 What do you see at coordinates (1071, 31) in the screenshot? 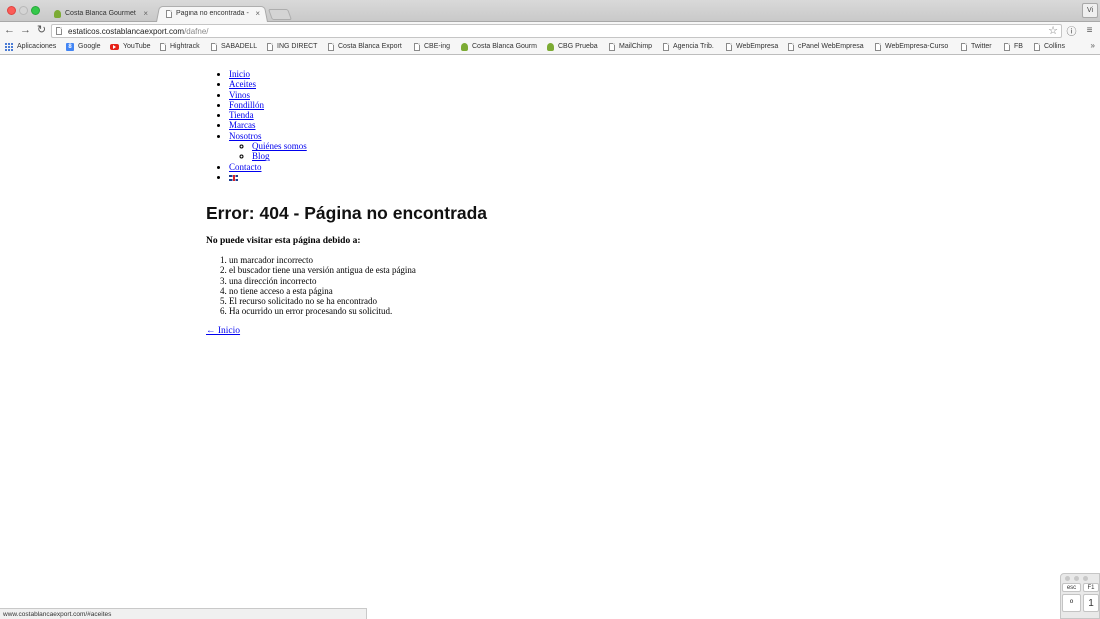
I see `extension-icon: ⓘ` at bounding box center [1071, 31].